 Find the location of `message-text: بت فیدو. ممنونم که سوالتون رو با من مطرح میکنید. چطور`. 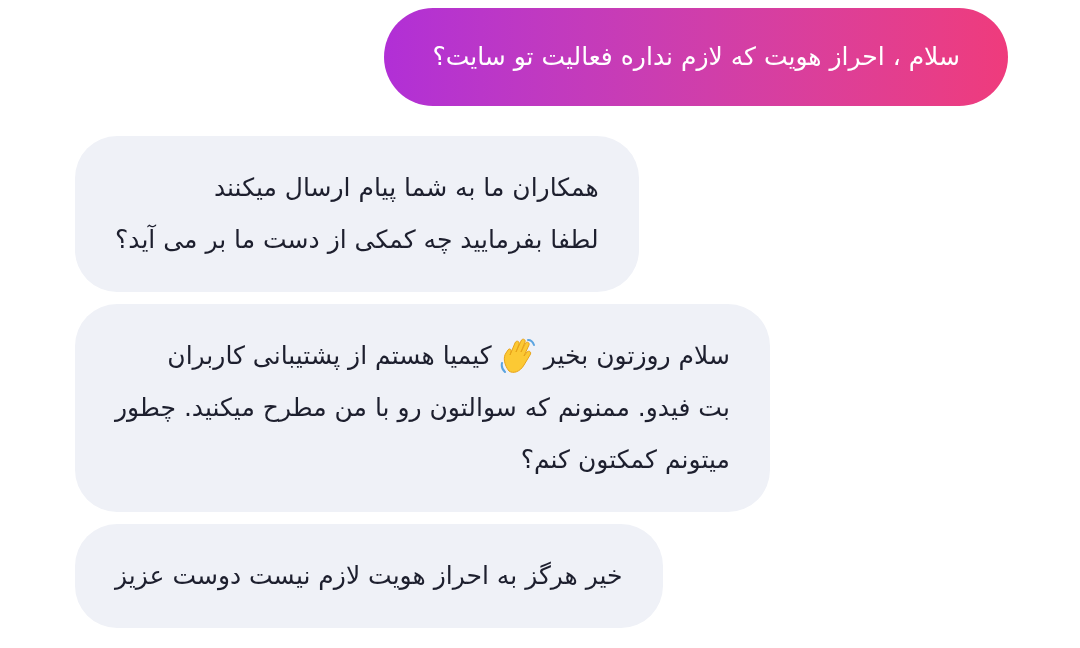

message-text: بت فیدو. ممنونم که سوالتون رو با من مطرح میکنید. چطور is located at coordinates (422, 408).